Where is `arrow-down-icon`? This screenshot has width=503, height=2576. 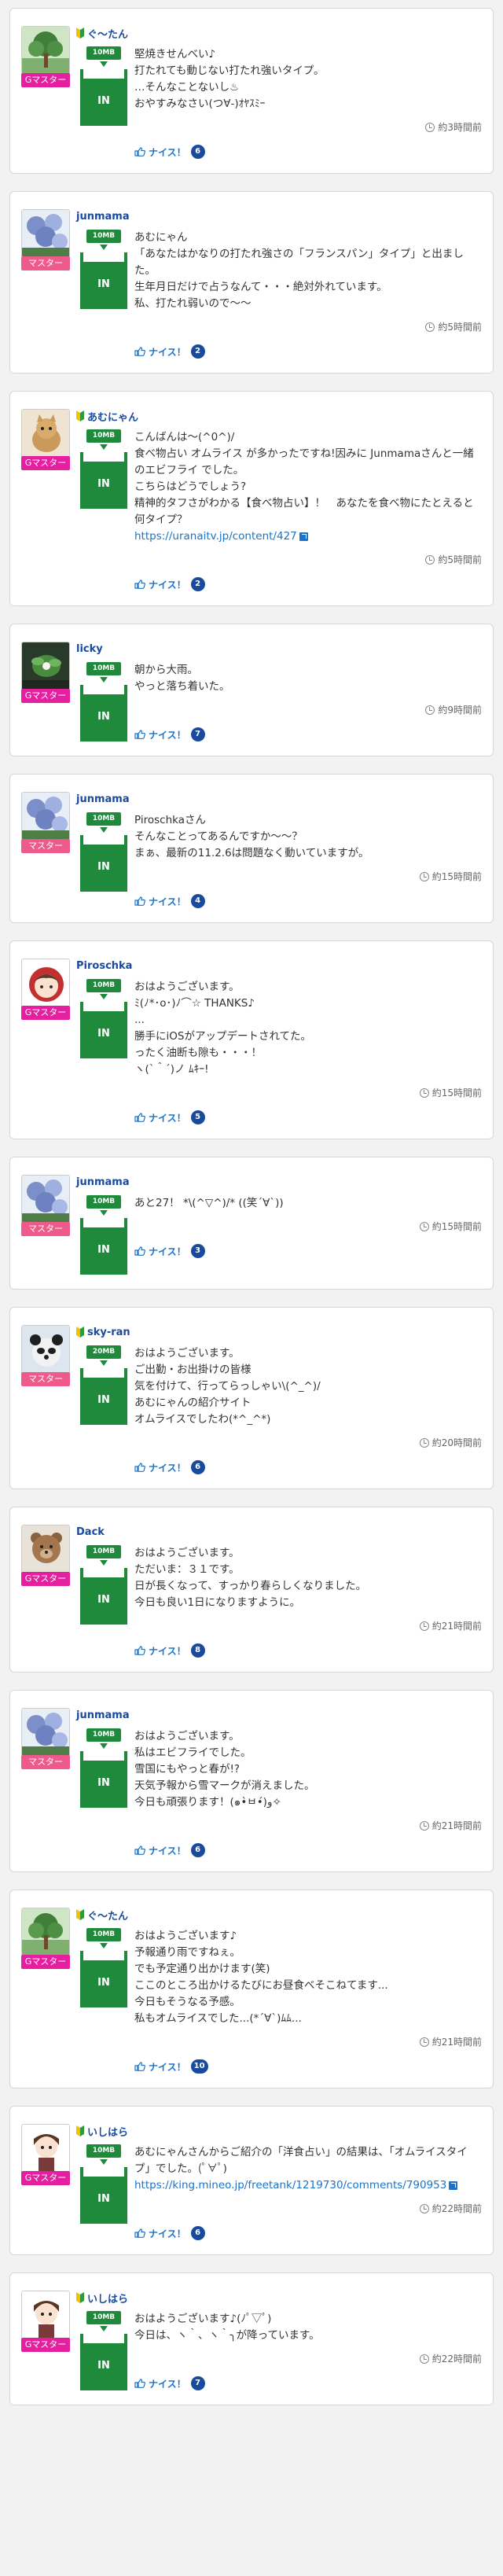 arrow-down-icon is located at coordinates (104, 447).